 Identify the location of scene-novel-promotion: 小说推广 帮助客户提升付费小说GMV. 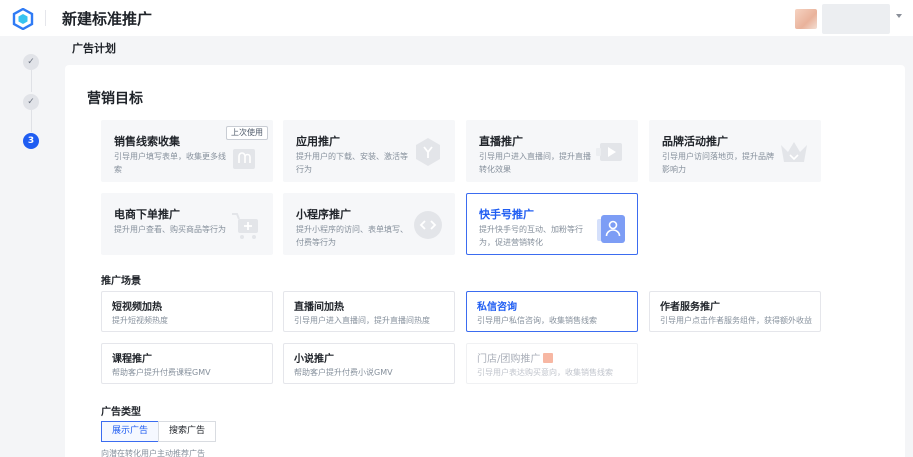
(369, 363).